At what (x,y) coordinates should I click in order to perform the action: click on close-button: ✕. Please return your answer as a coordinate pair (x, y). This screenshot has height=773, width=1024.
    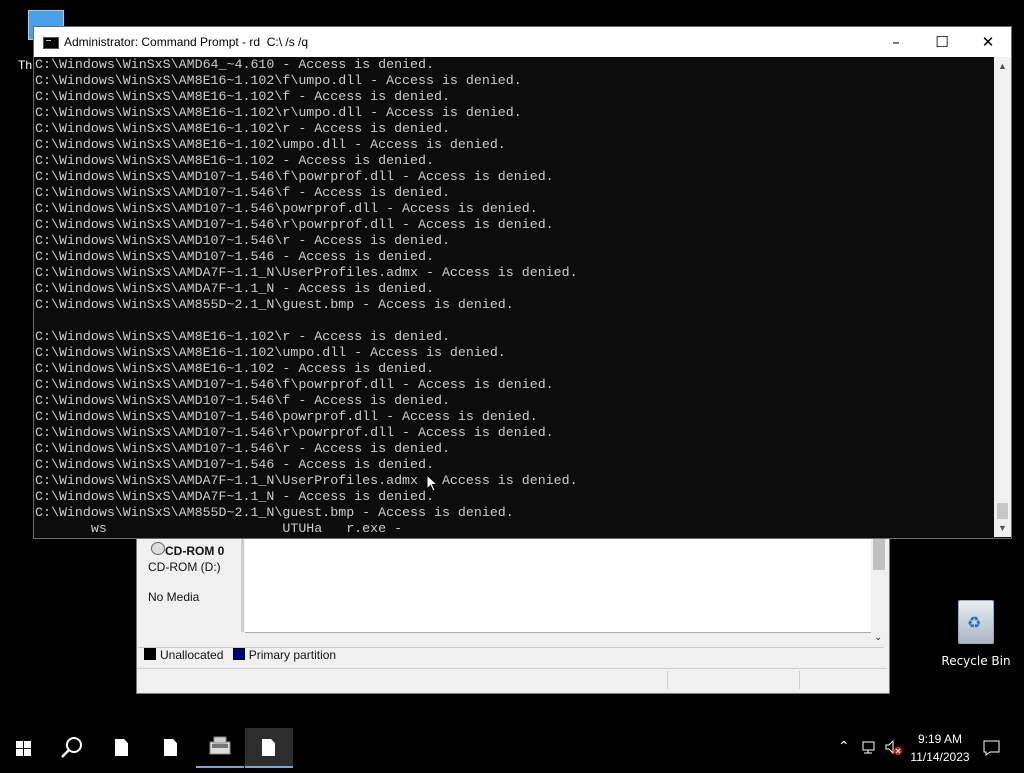
    Looking at the image, I should click on (988, 42).